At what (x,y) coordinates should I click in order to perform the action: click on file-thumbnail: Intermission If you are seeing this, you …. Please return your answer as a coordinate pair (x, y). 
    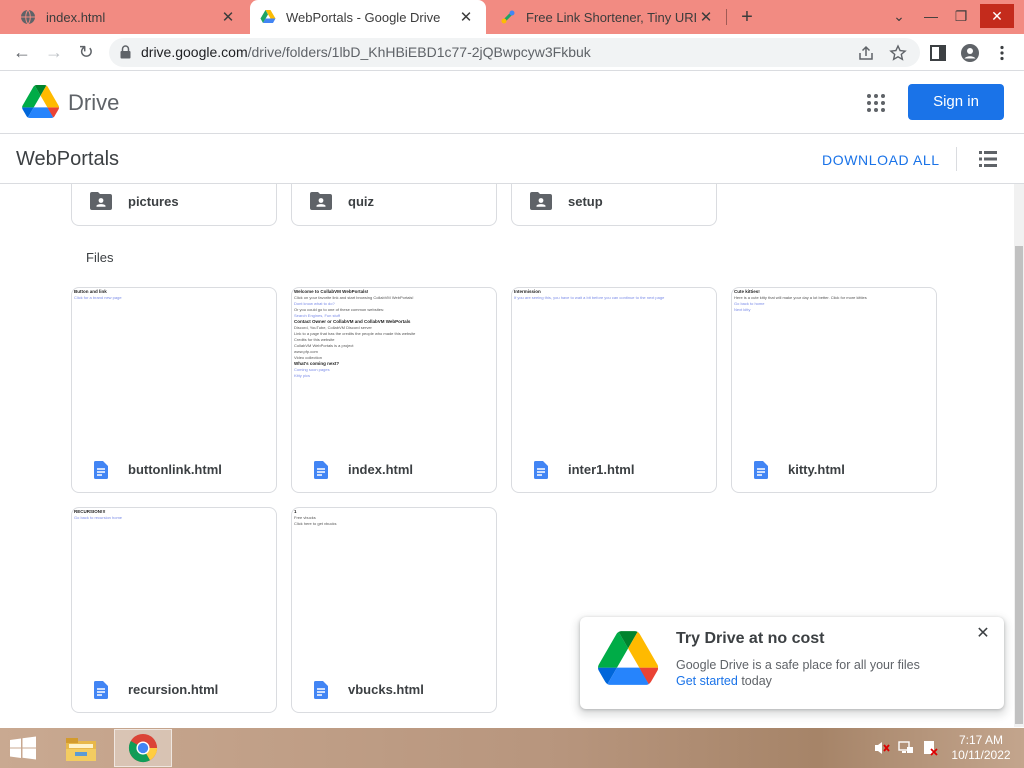
    Looking at the image, I should click on (614, 363).